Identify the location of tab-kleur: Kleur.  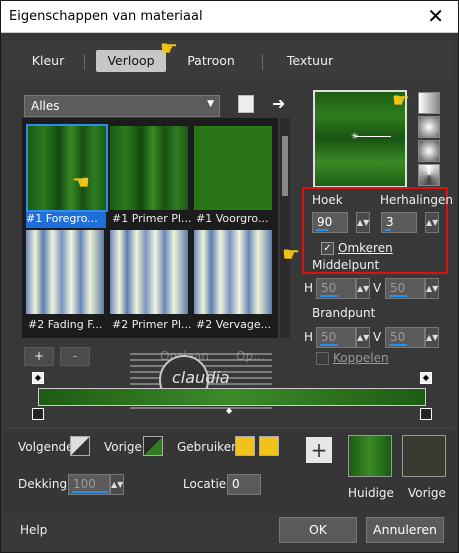
(48, 61).